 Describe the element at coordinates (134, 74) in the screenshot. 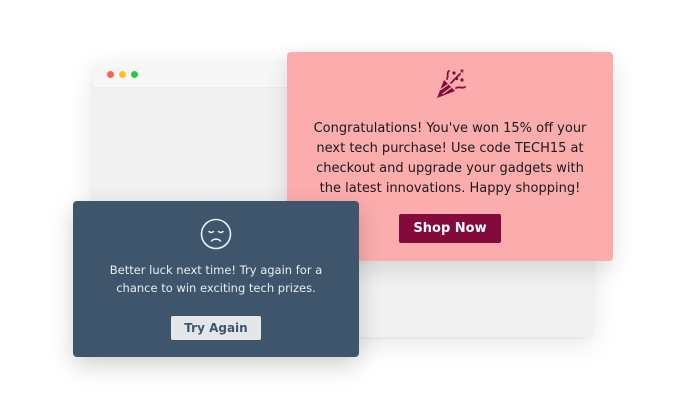

I see `maximize-window-button` at that location.